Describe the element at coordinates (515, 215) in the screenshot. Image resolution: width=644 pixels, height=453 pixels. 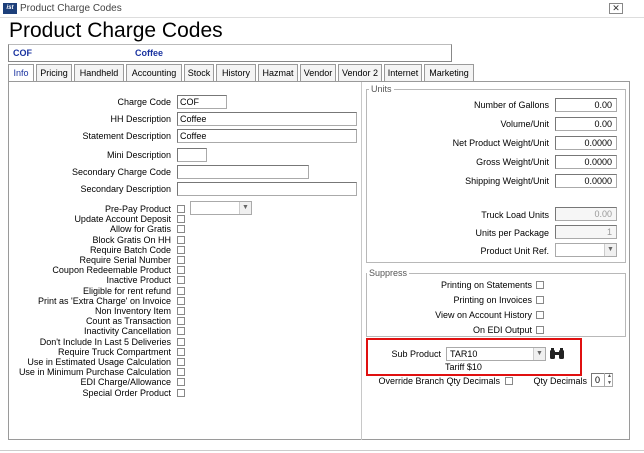
I see `truck-load-units-label: Truck Load Units` at that location.